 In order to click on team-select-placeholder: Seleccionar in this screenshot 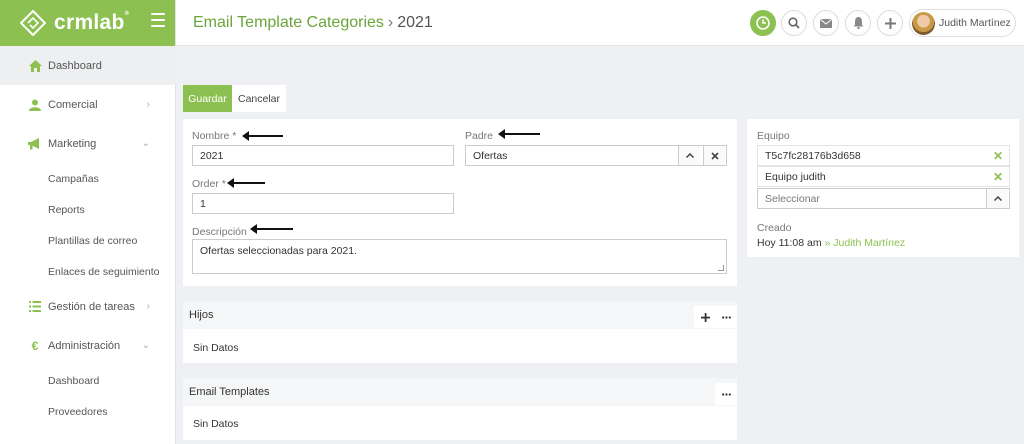, I will do `click(792, 198)`.